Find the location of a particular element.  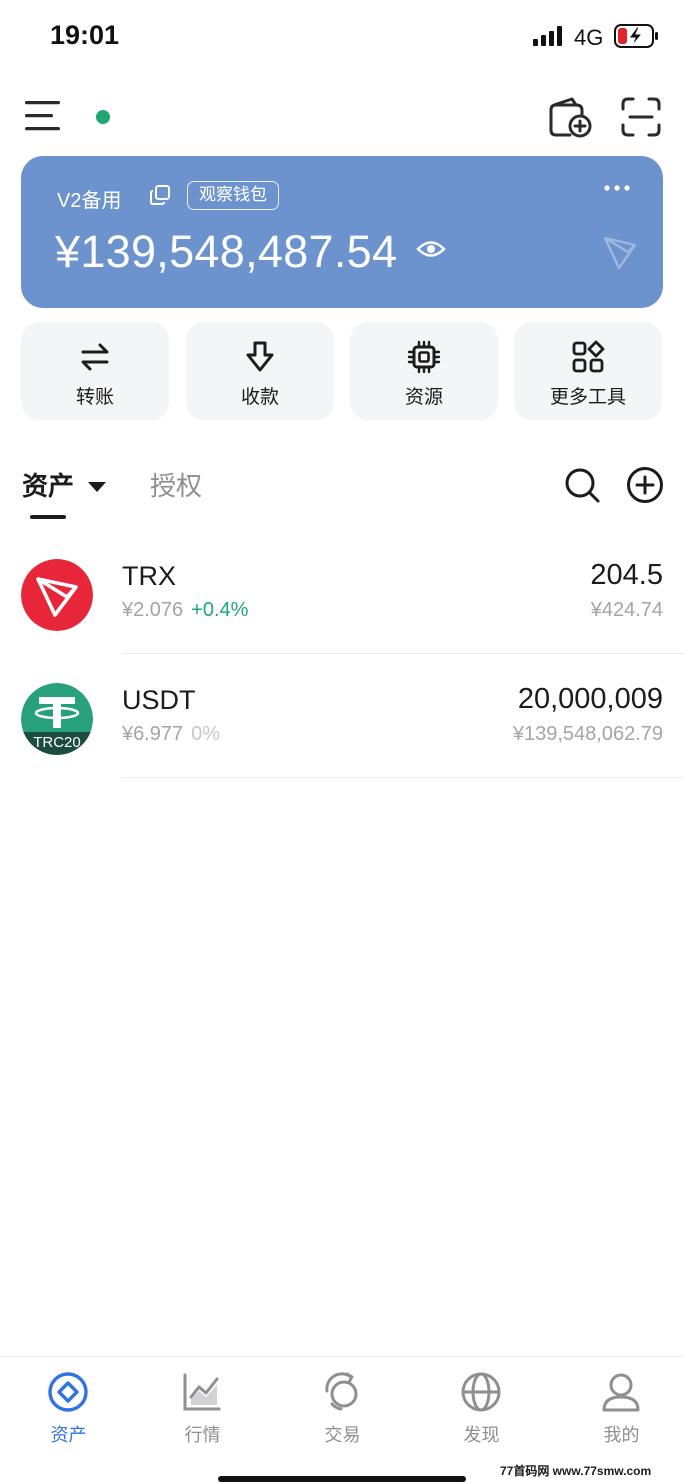

nav-label: 行情 is located at coordinates (202, 1435).